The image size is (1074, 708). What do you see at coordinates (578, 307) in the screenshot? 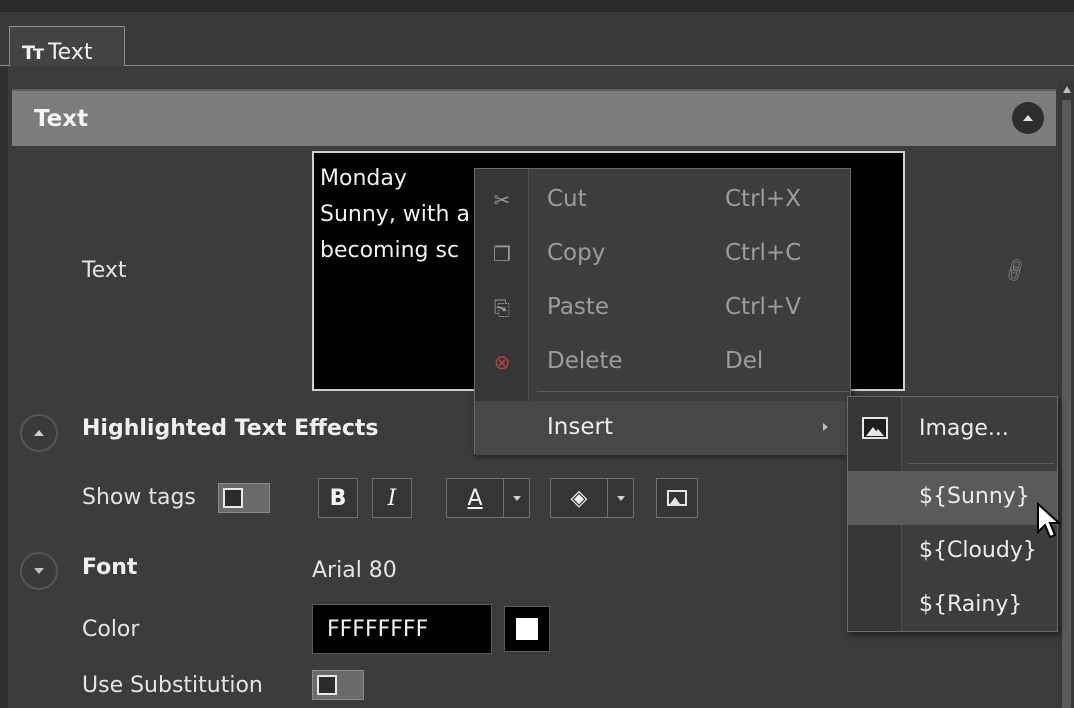
I see `menu-item-label: Paste` at bounding box center [578, 307].